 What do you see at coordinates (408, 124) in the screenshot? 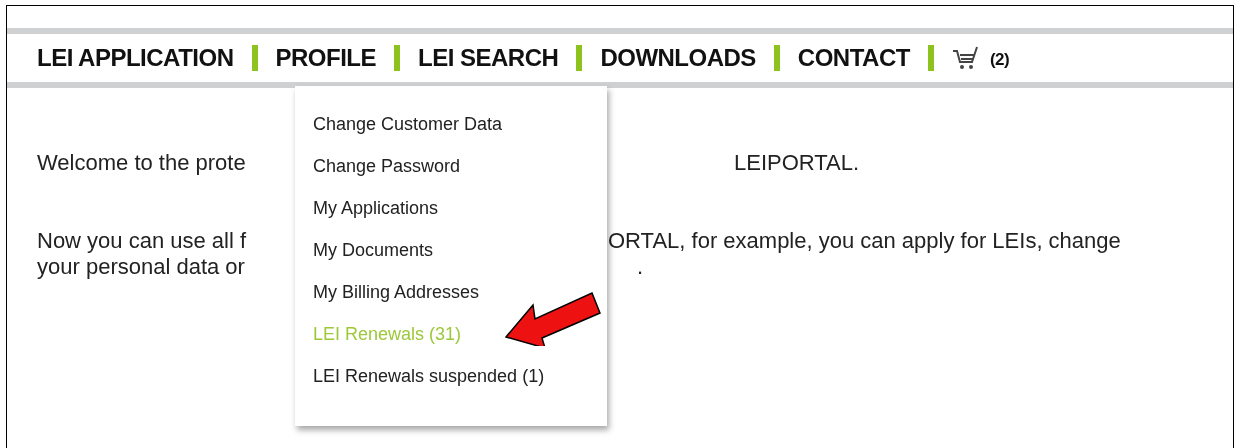
I see `menu-item: Change Customer Data` at bounding box center [408, 124].